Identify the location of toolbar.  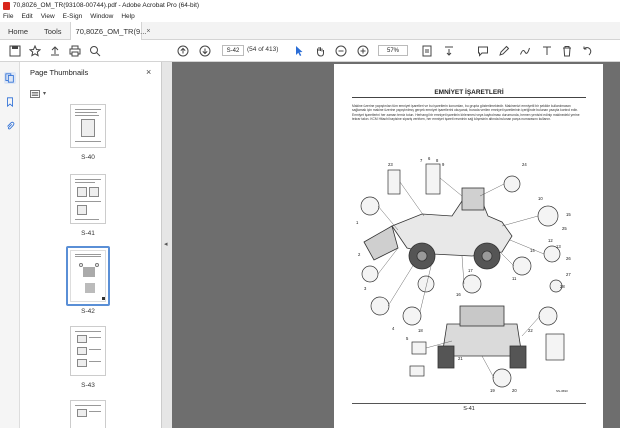
(310, 51).